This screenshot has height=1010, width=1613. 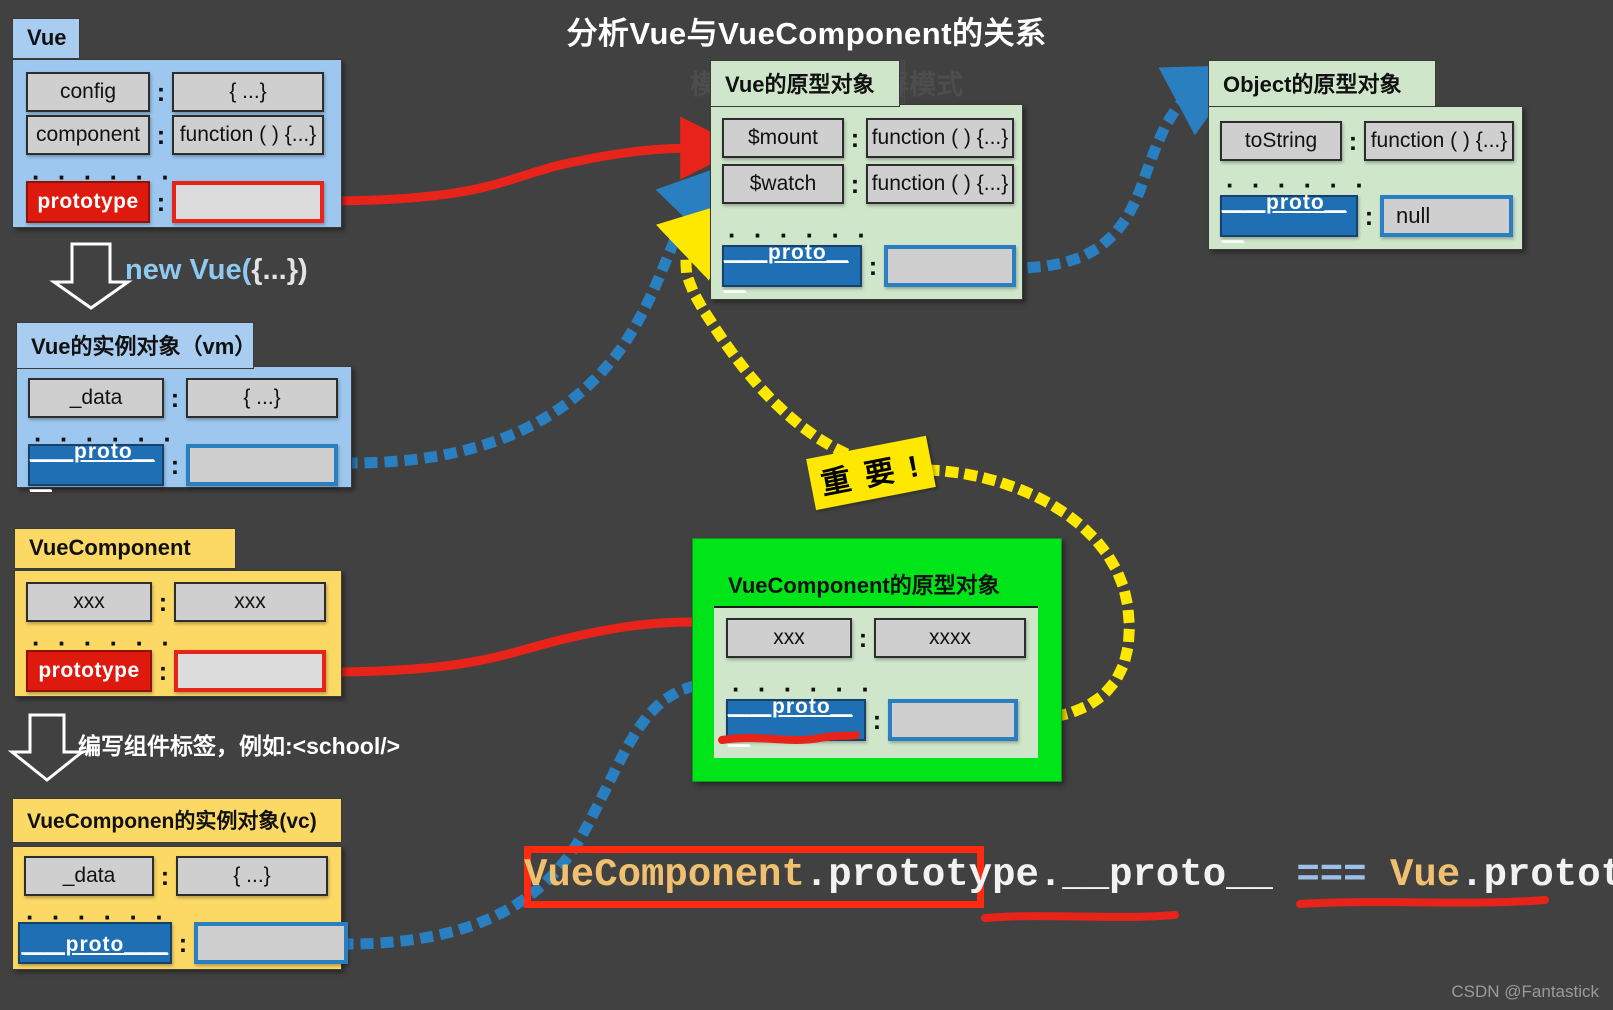 What do you see at coordinates (239, 746) in the screenshot?
I see `label-write-component-tag: 编写组件标签，例如:<school/>` at bounding box center [239, 746].